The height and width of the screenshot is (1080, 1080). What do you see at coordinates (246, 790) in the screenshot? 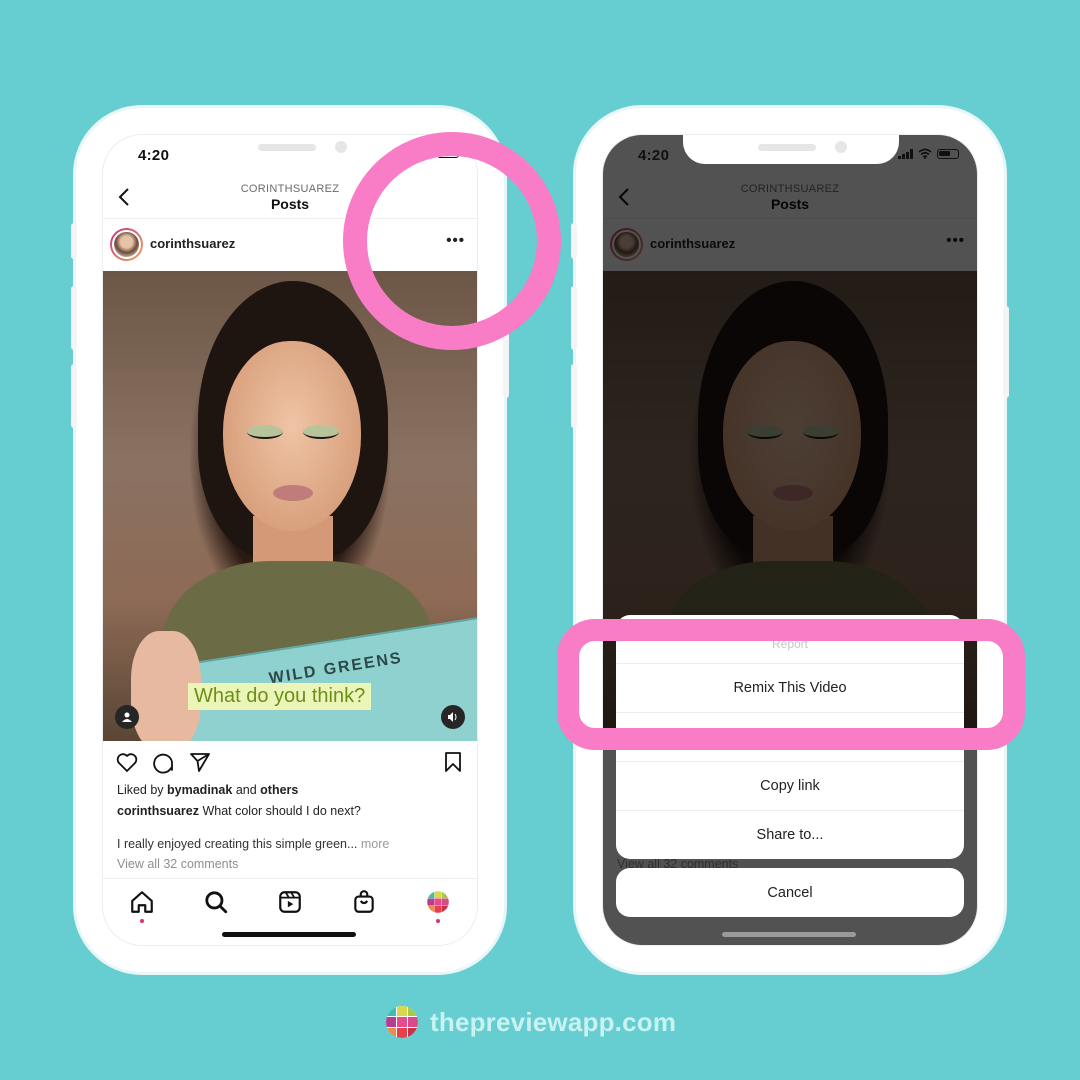
I see `likes-middle: and` at bounding box center [246, 790].